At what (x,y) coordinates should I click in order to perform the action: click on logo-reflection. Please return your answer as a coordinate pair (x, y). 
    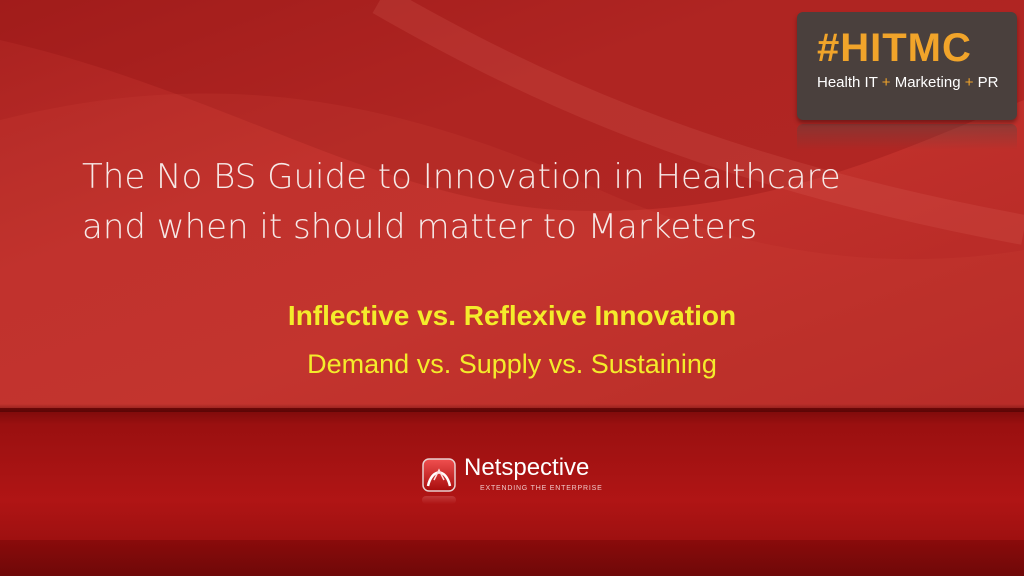
    Looking at the image, I should click on (439, 500).